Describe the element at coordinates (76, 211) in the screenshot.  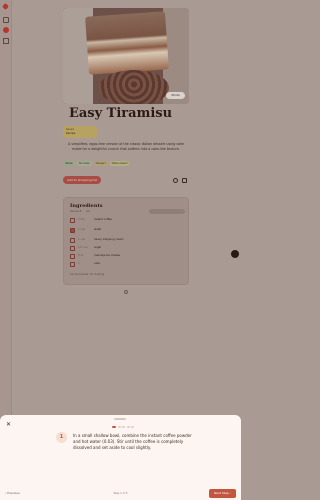
I see `servings: Serves 8` at that location.